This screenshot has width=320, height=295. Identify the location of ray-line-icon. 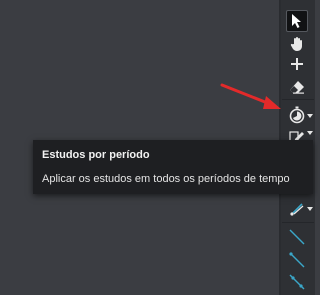
(297, 260).